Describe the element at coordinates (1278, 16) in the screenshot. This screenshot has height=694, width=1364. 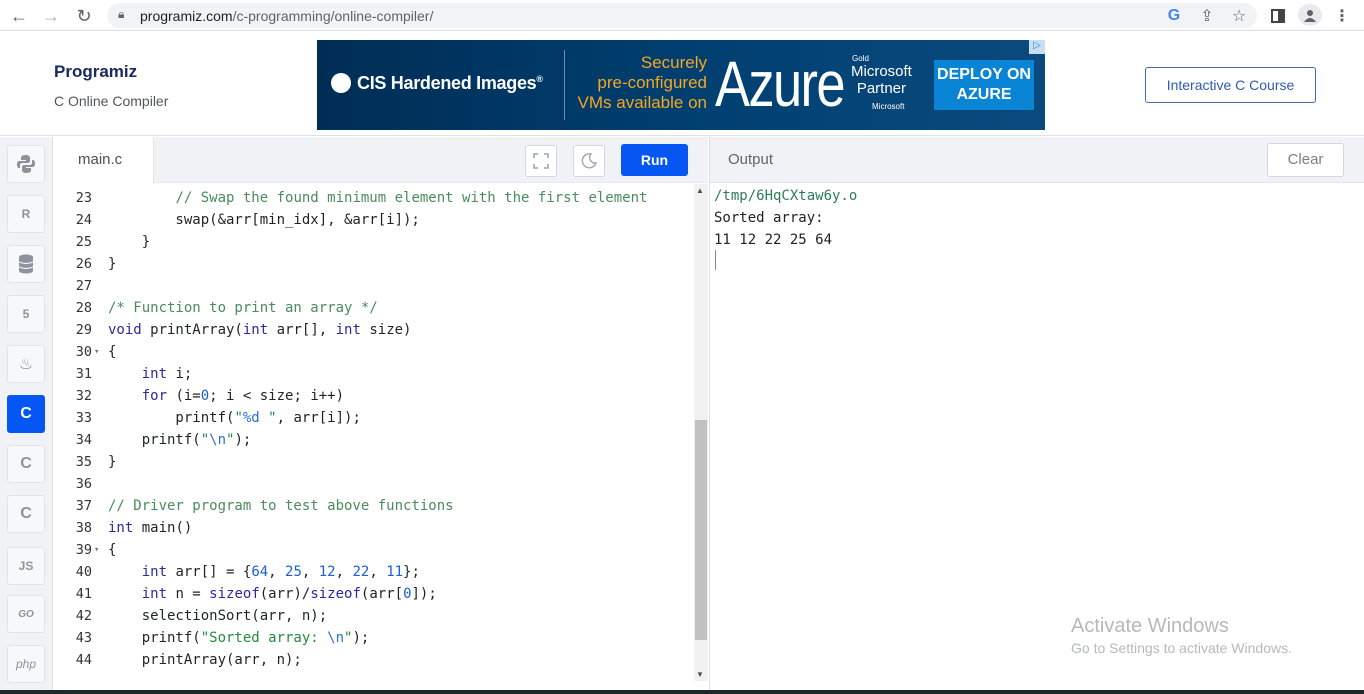
I see `sidepanel-icon` at that location.